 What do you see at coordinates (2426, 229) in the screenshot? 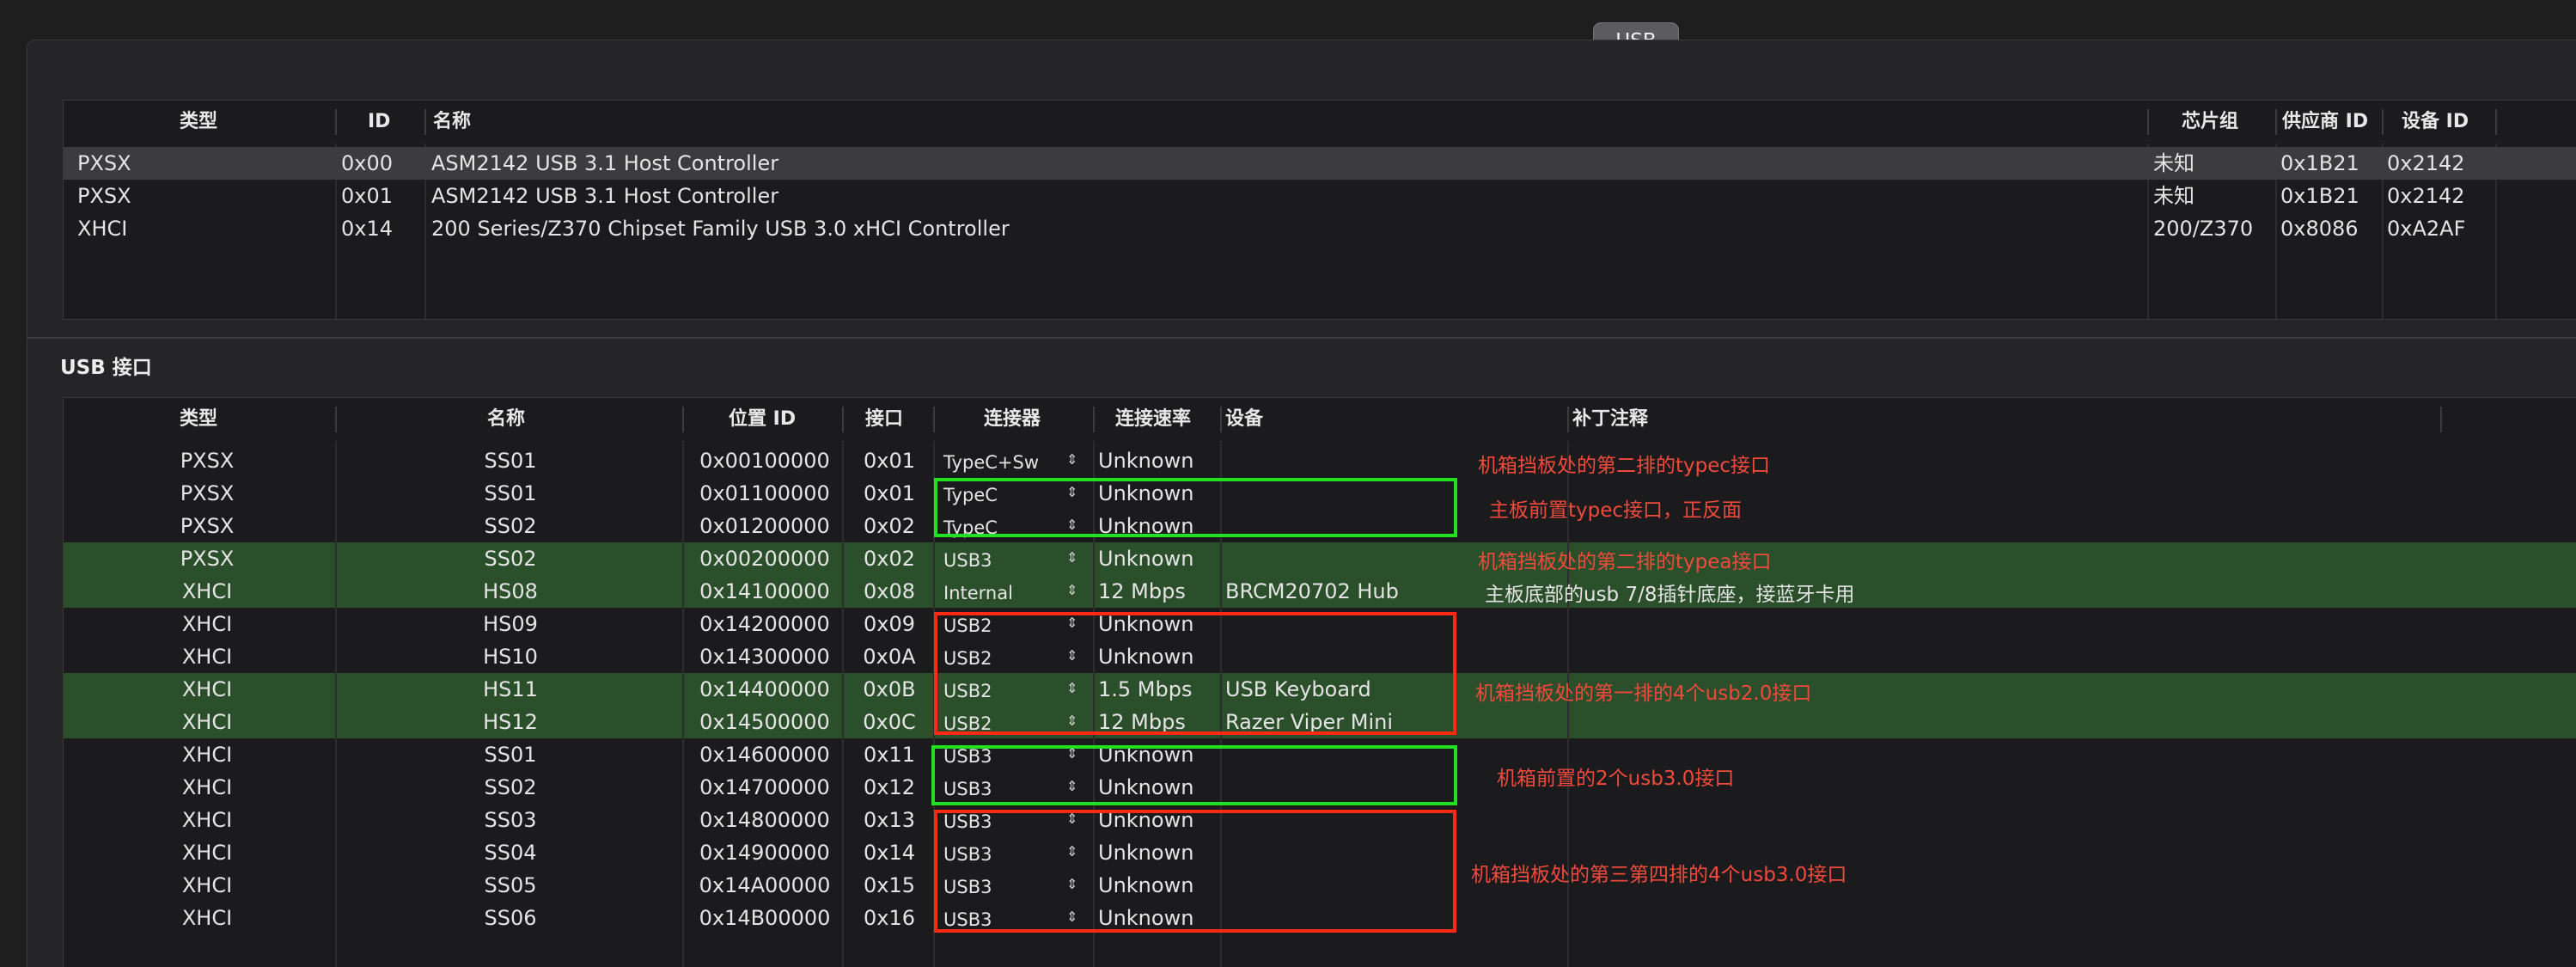
I see `controller-device: 0xA2AF` at bounding box center [2426, 229].